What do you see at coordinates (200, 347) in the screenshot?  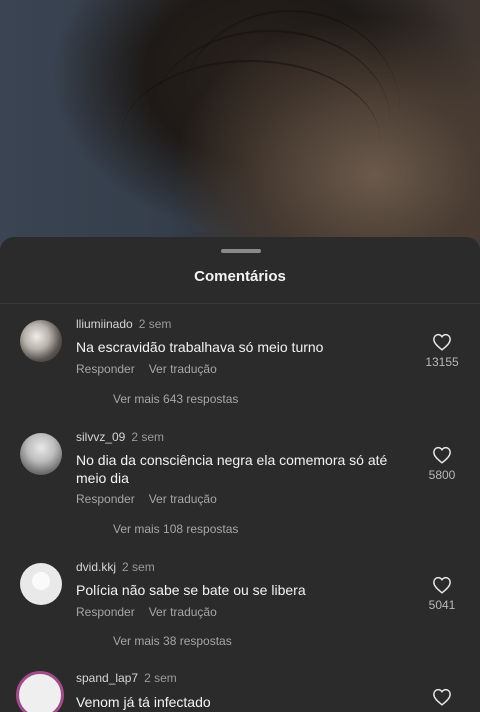 I see `comment-text: Na escravidão trabalhava só meio turno` at bounding box center [200, 347].